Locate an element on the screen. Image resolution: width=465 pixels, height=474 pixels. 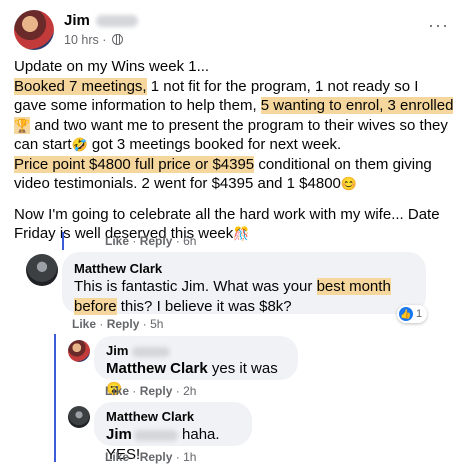
mention-link: Jim is located at coordinates (142, 434).